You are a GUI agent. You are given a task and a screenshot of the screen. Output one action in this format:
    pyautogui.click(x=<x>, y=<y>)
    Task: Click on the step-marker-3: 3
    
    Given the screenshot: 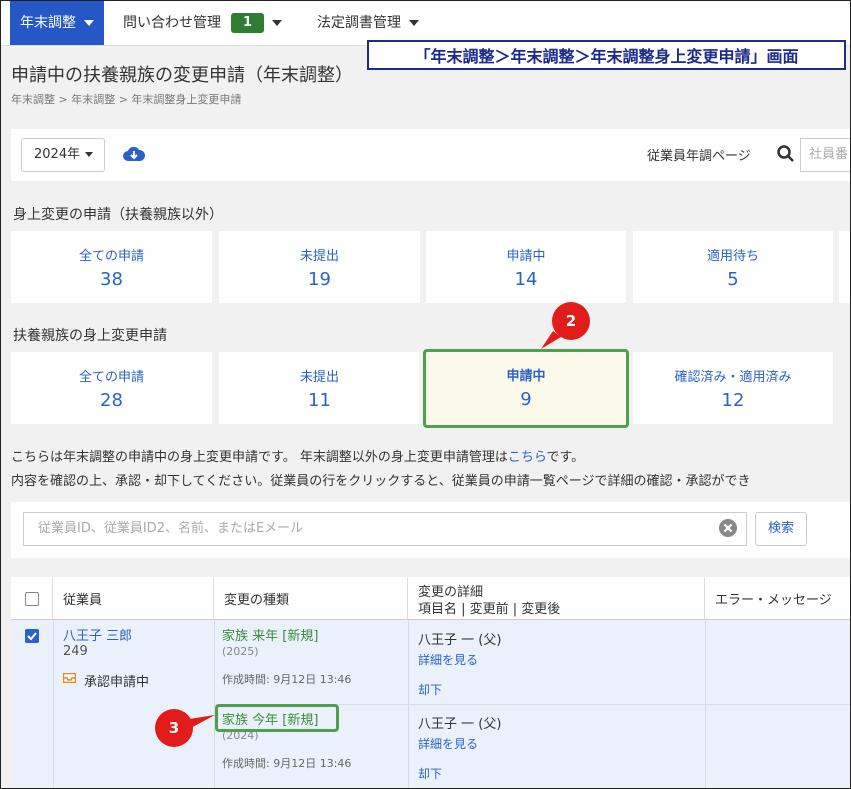 What is the action you would take?
    pyautogui.click(x=174, y=728)
    